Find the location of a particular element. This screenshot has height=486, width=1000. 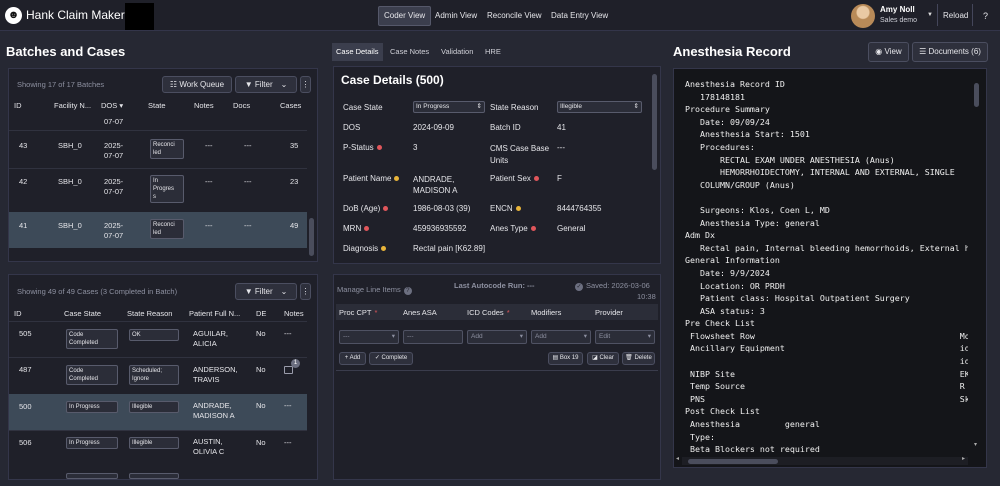

col-docs: Docs is located at coordinates (241, 105).